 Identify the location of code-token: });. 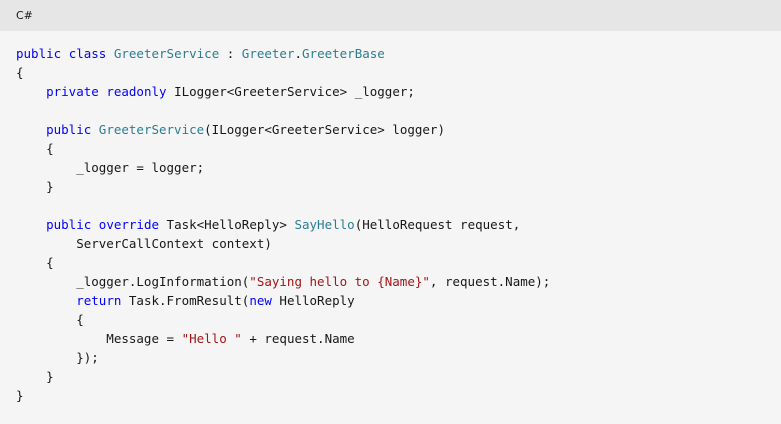
(57, 357).